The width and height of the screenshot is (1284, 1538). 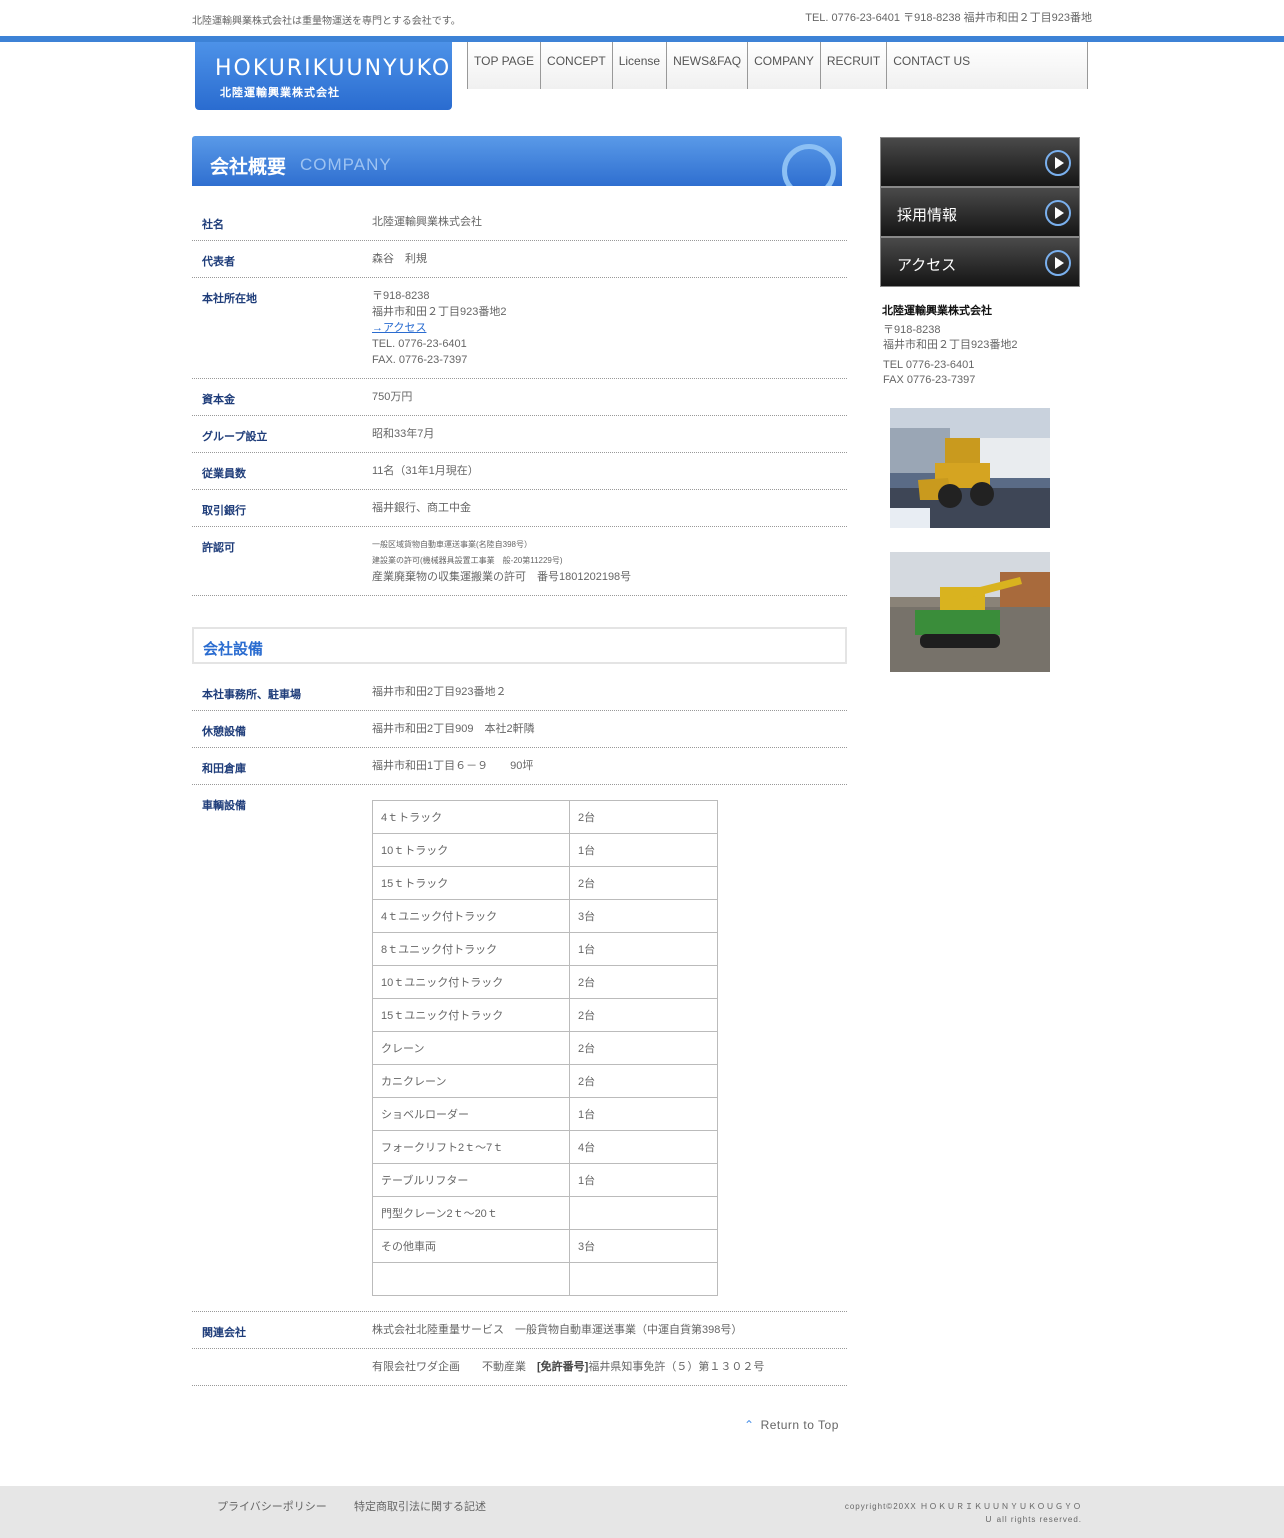 I want to click on section-header-company: 会社概要 COMPANY, so click(x=517, y=161).